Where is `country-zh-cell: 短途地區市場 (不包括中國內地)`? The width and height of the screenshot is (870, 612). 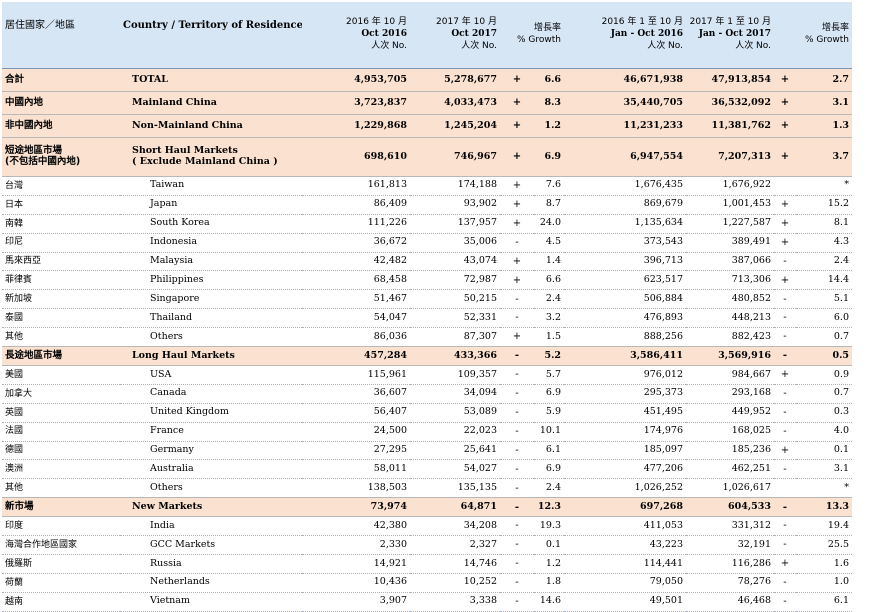 country-zh-cell: 短途地區市場 (不包括中國內地) is located at coordinates (61, 157).